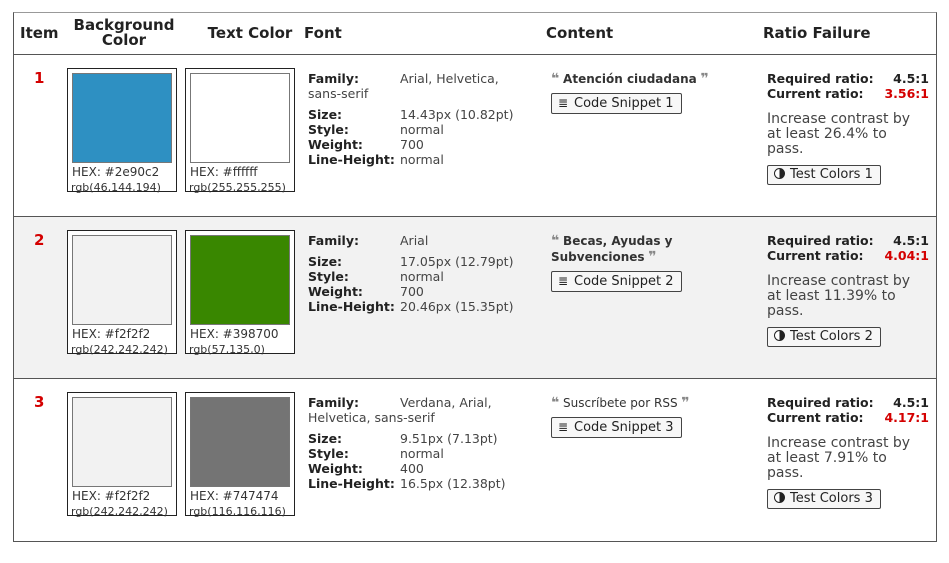 The width and height of the screenshot is (949, 563). I want to click on font-family-value: Arial, Helvetica,, so click(449, 78).